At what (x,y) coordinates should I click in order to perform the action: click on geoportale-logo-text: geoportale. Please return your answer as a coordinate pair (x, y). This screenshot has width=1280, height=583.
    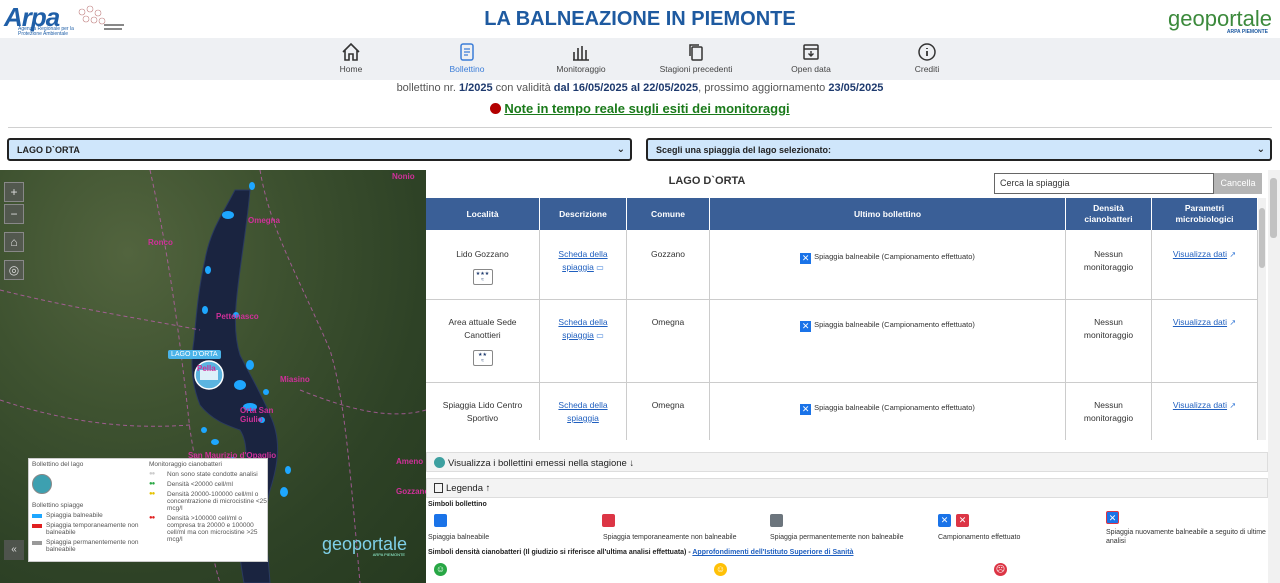
    Looking at the image, I should click on (1220, 18).